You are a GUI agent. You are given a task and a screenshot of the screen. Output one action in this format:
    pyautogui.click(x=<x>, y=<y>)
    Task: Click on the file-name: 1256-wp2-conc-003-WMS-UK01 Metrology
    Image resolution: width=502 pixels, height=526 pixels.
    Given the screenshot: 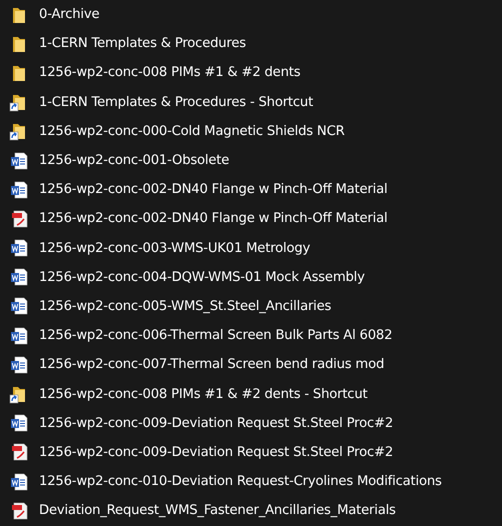 What is the action you would take?
    pyautogui.click(x=174, y=248)
    